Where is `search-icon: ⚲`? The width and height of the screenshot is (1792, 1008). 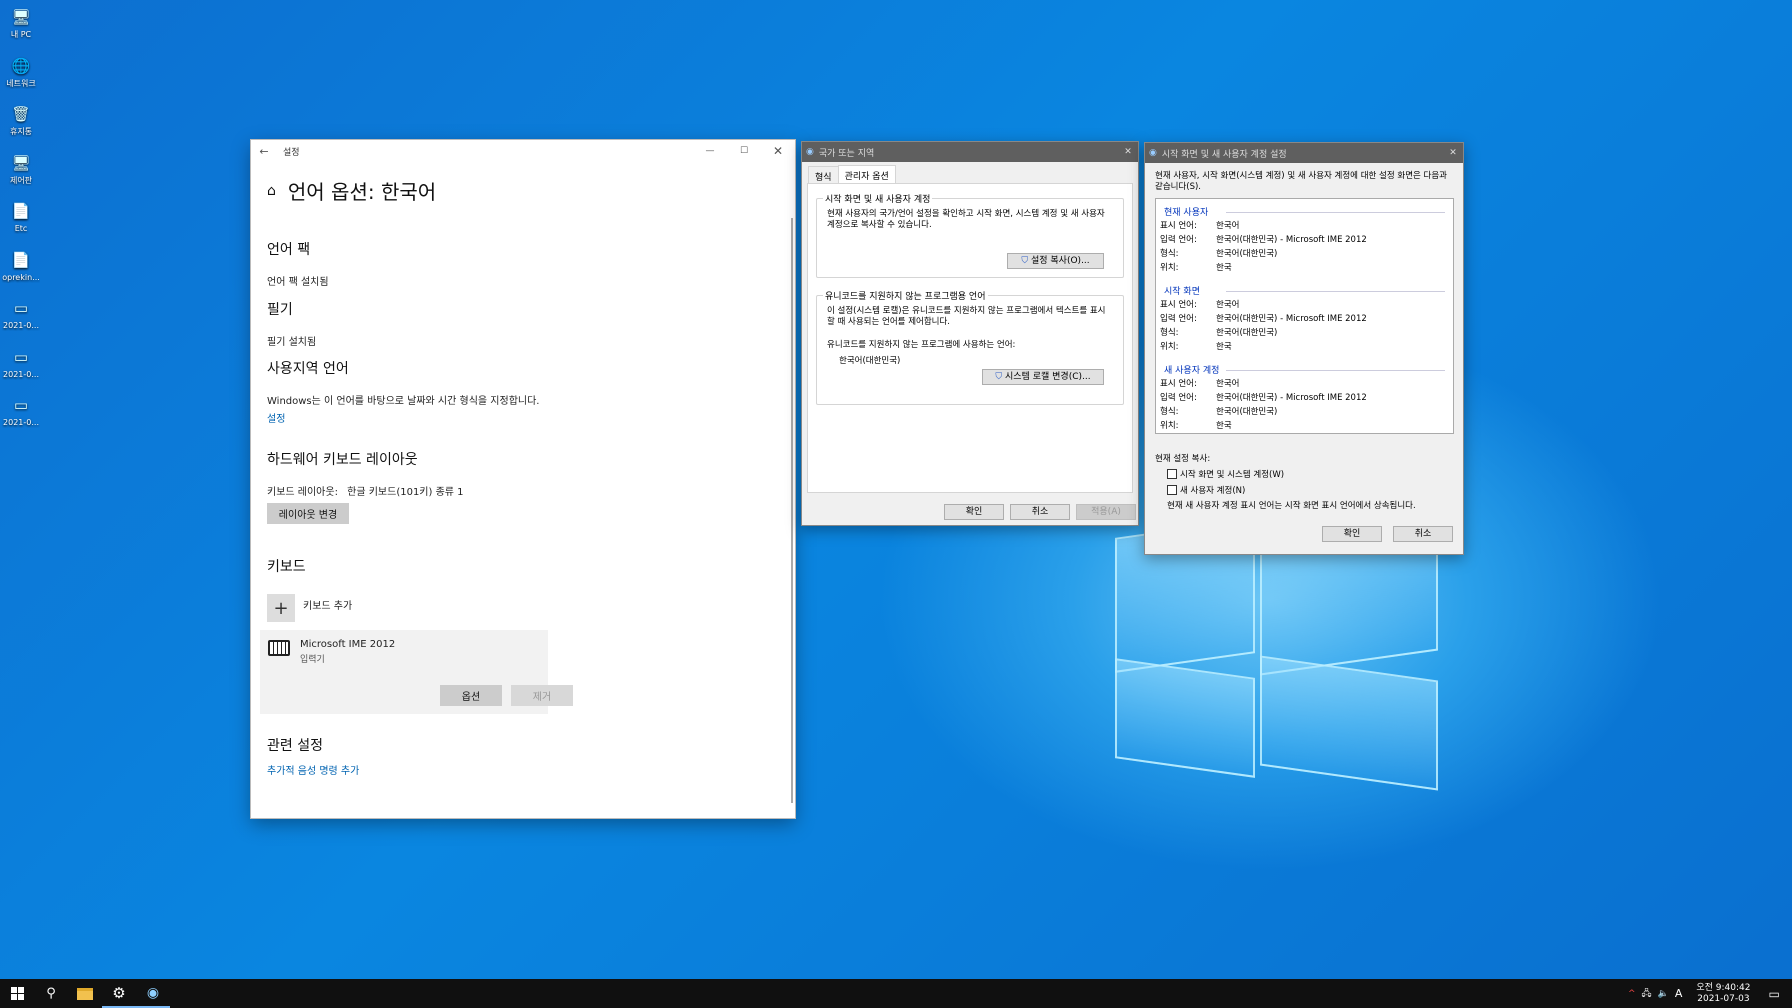
search-icon: ⚲ is located at coordinates (51, 993).